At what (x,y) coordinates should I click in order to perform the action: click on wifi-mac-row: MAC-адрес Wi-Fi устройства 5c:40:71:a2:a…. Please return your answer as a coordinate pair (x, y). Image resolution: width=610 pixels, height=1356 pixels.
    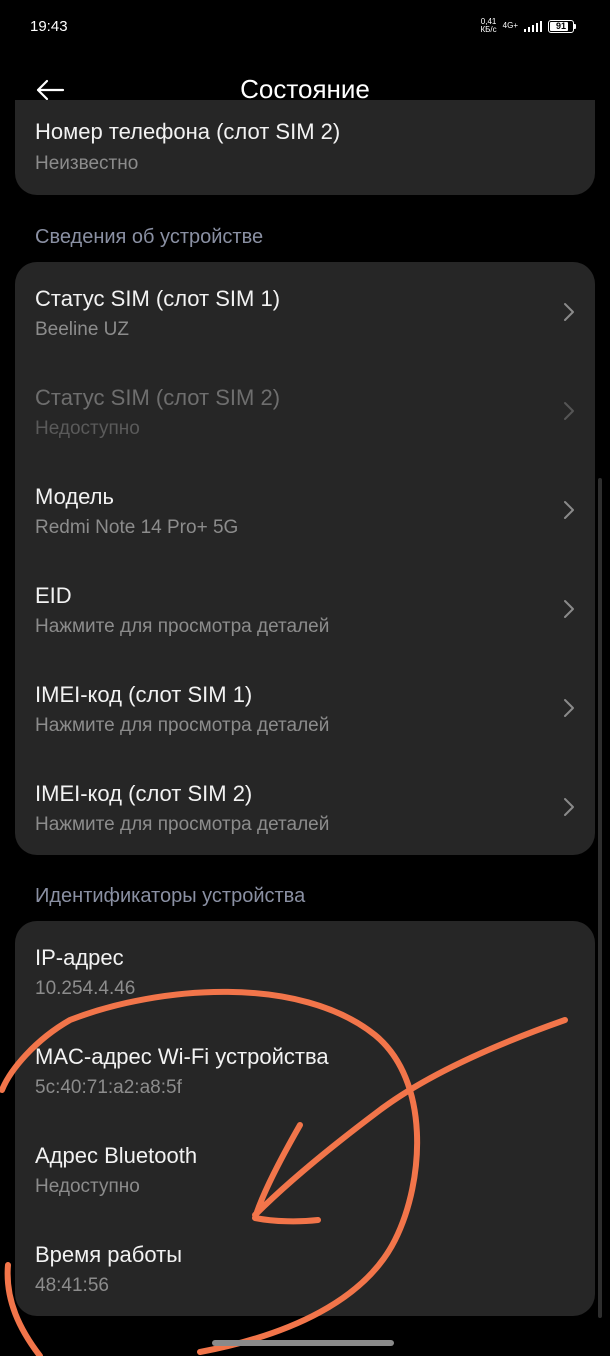
    Looking at the image, I should click on (305, 1069).